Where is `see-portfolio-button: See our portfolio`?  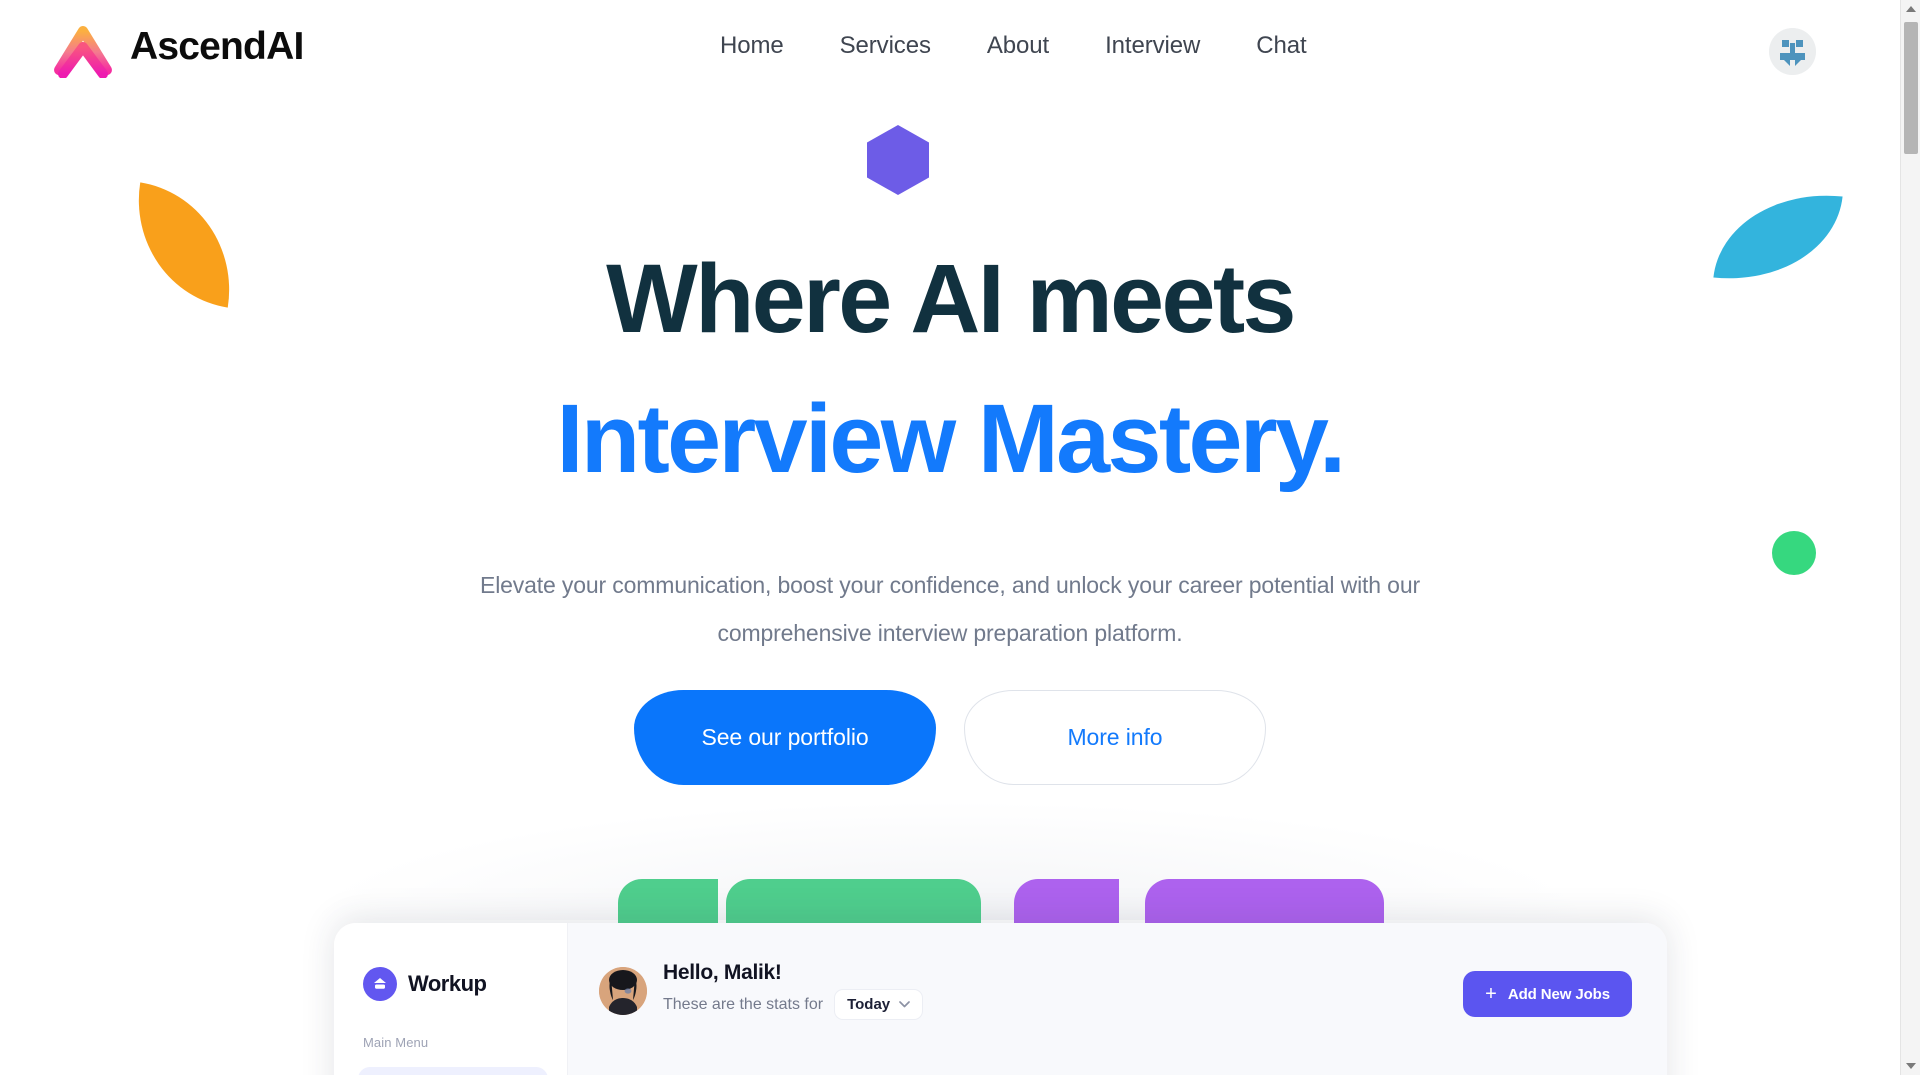
see-portfolio-button: See our portfolio is located at coordinates (785, 737).